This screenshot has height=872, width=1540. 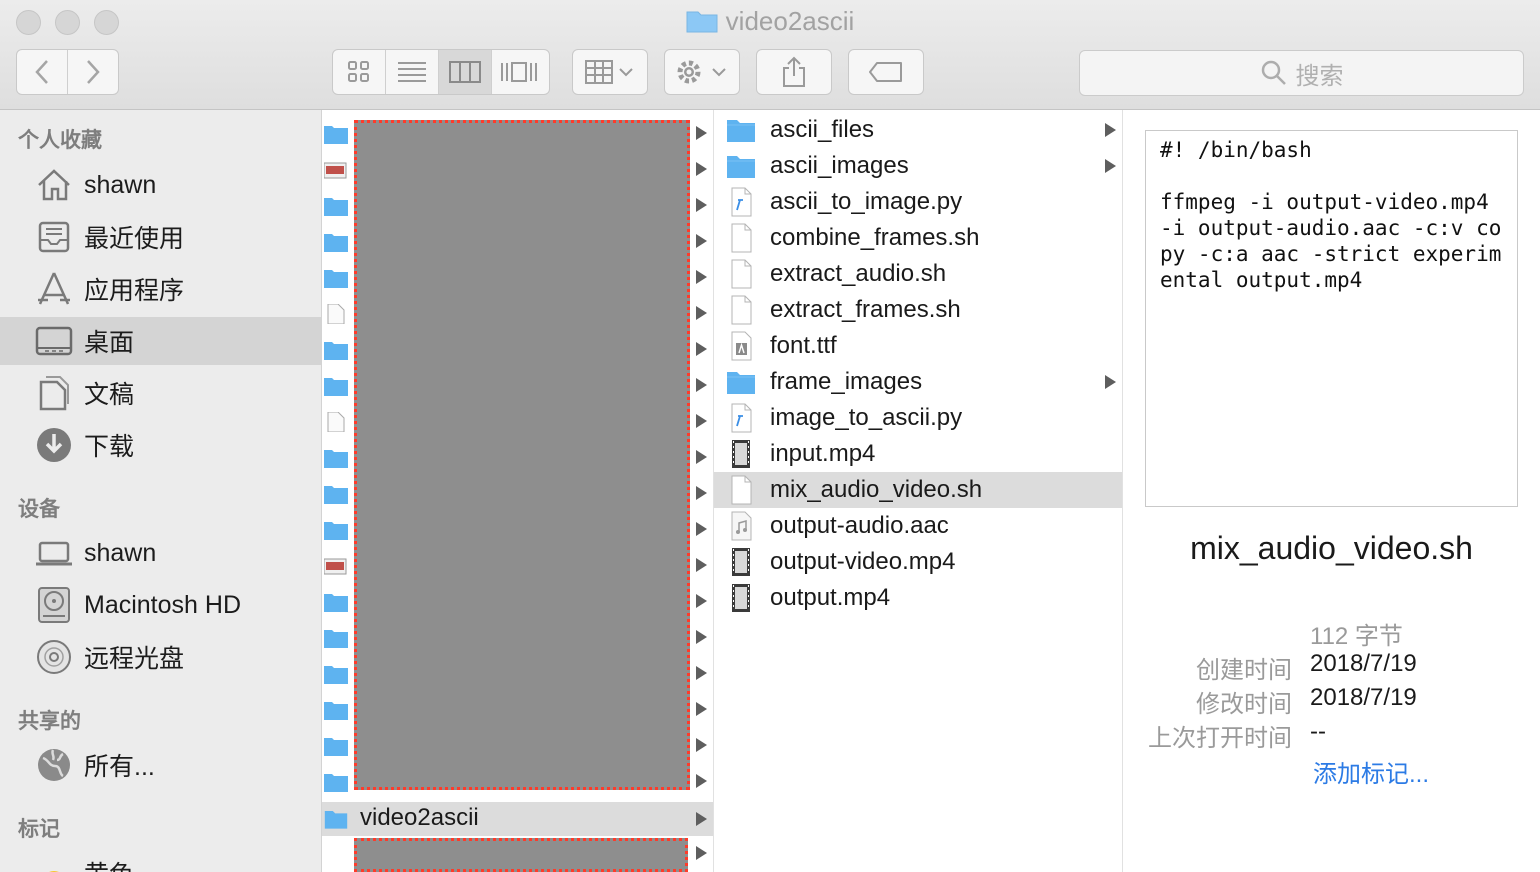 What do you see at coordinates (160, 237) in the screenshot?
I see `sidebar-item-recents: 最近使用` at bounding box center [160, 237].